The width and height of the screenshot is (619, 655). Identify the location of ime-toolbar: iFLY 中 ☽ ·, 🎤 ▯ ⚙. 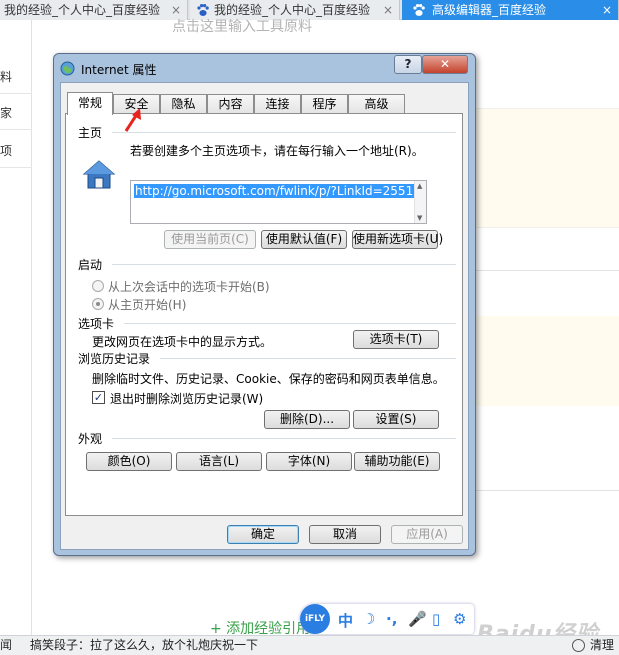
(387, 619).